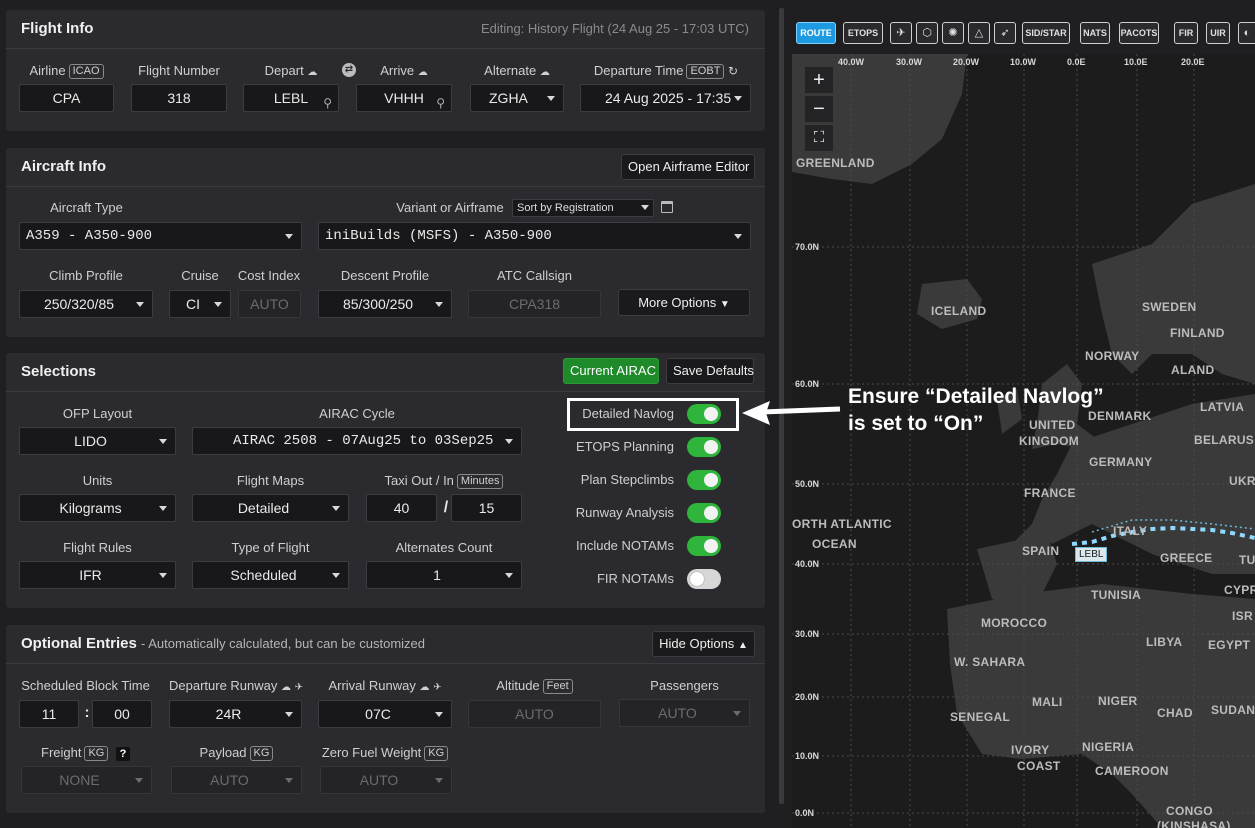 This screenshot has height=828, width=1255. What do you see at coordinates (517, 98) in the screenshot?
I see `alternate-select: ZGHA` at bounding box center [517, 98].